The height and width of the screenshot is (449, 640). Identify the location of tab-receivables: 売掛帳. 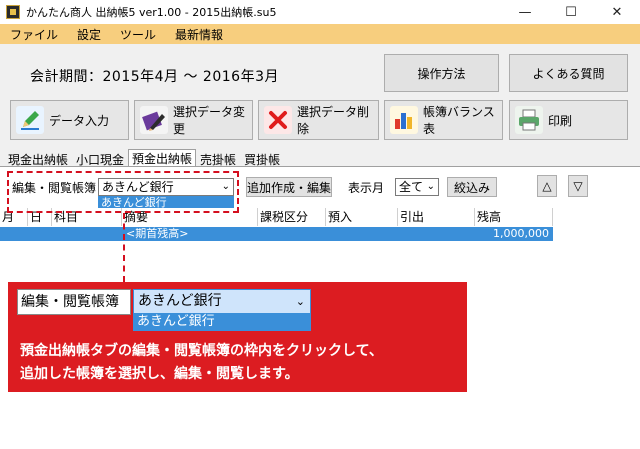
(218, 159).